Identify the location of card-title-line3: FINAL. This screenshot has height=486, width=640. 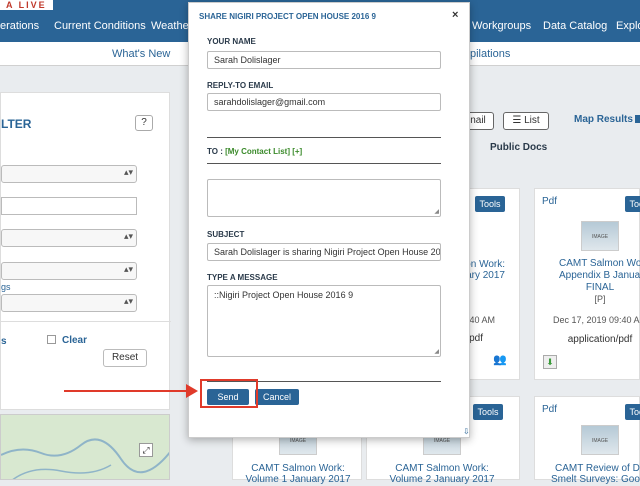
(587, 288).